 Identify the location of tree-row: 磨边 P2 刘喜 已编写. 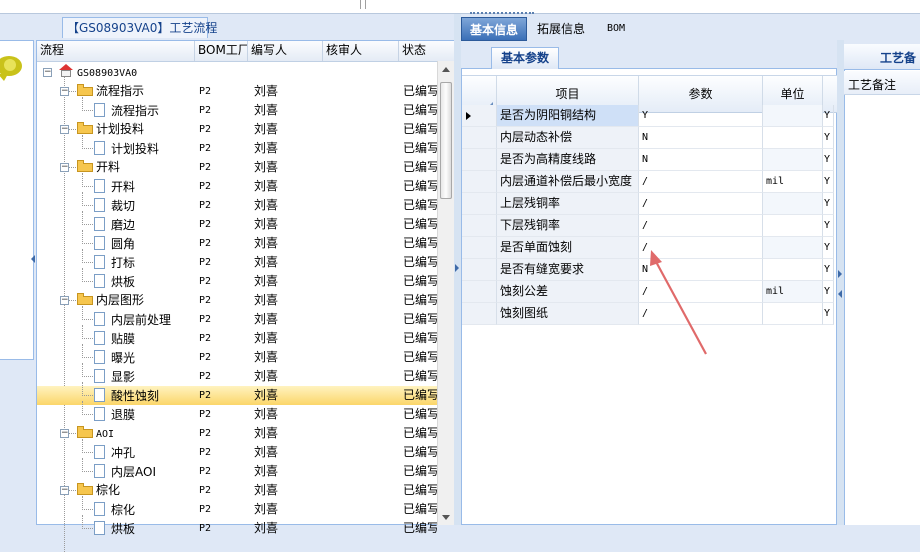
(237, 222).